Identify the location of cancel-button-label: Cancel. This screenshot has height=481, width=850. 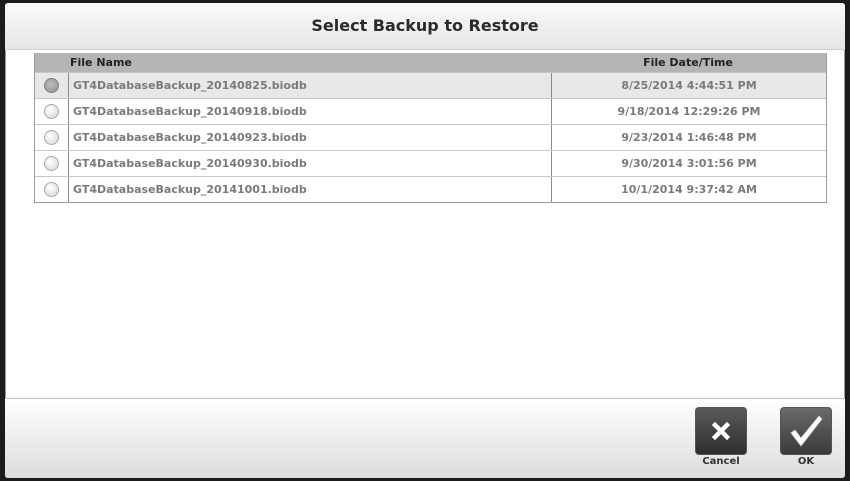
(721, 461).